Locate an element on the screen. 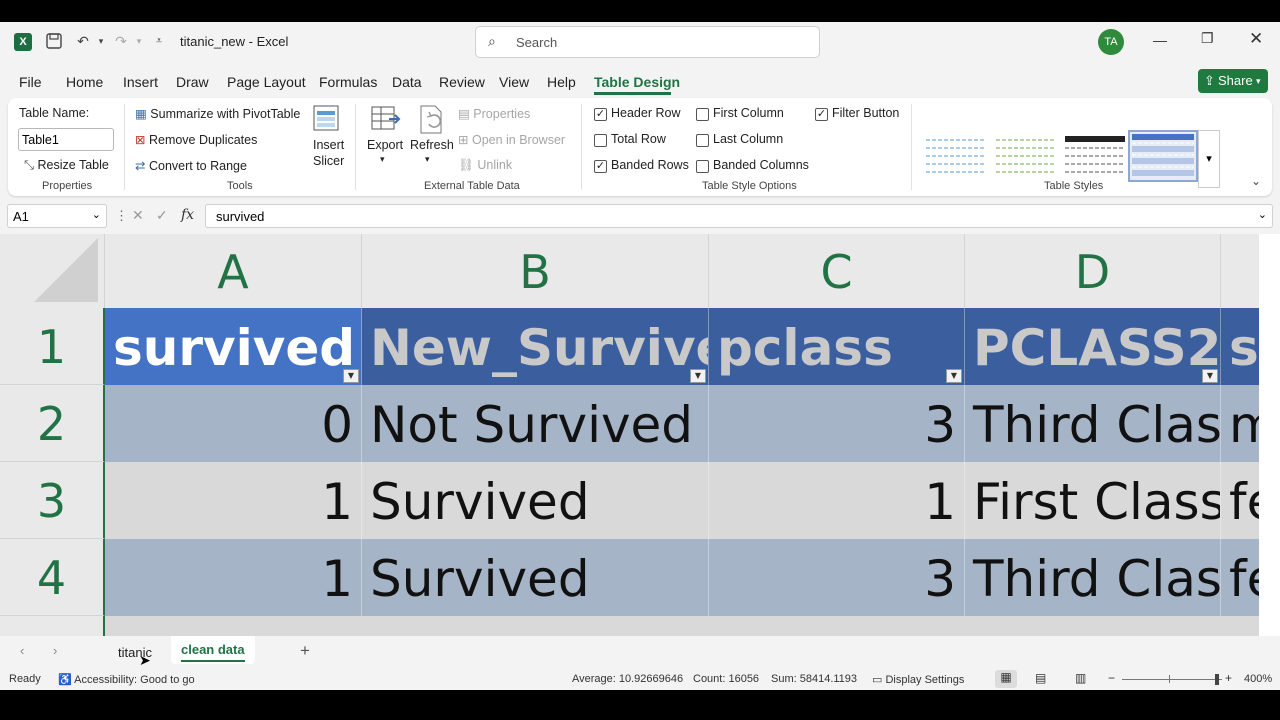 The height and width of the screenshot is (720, 1280). banded-columns-checkbox is located at coordinates (702, 166).